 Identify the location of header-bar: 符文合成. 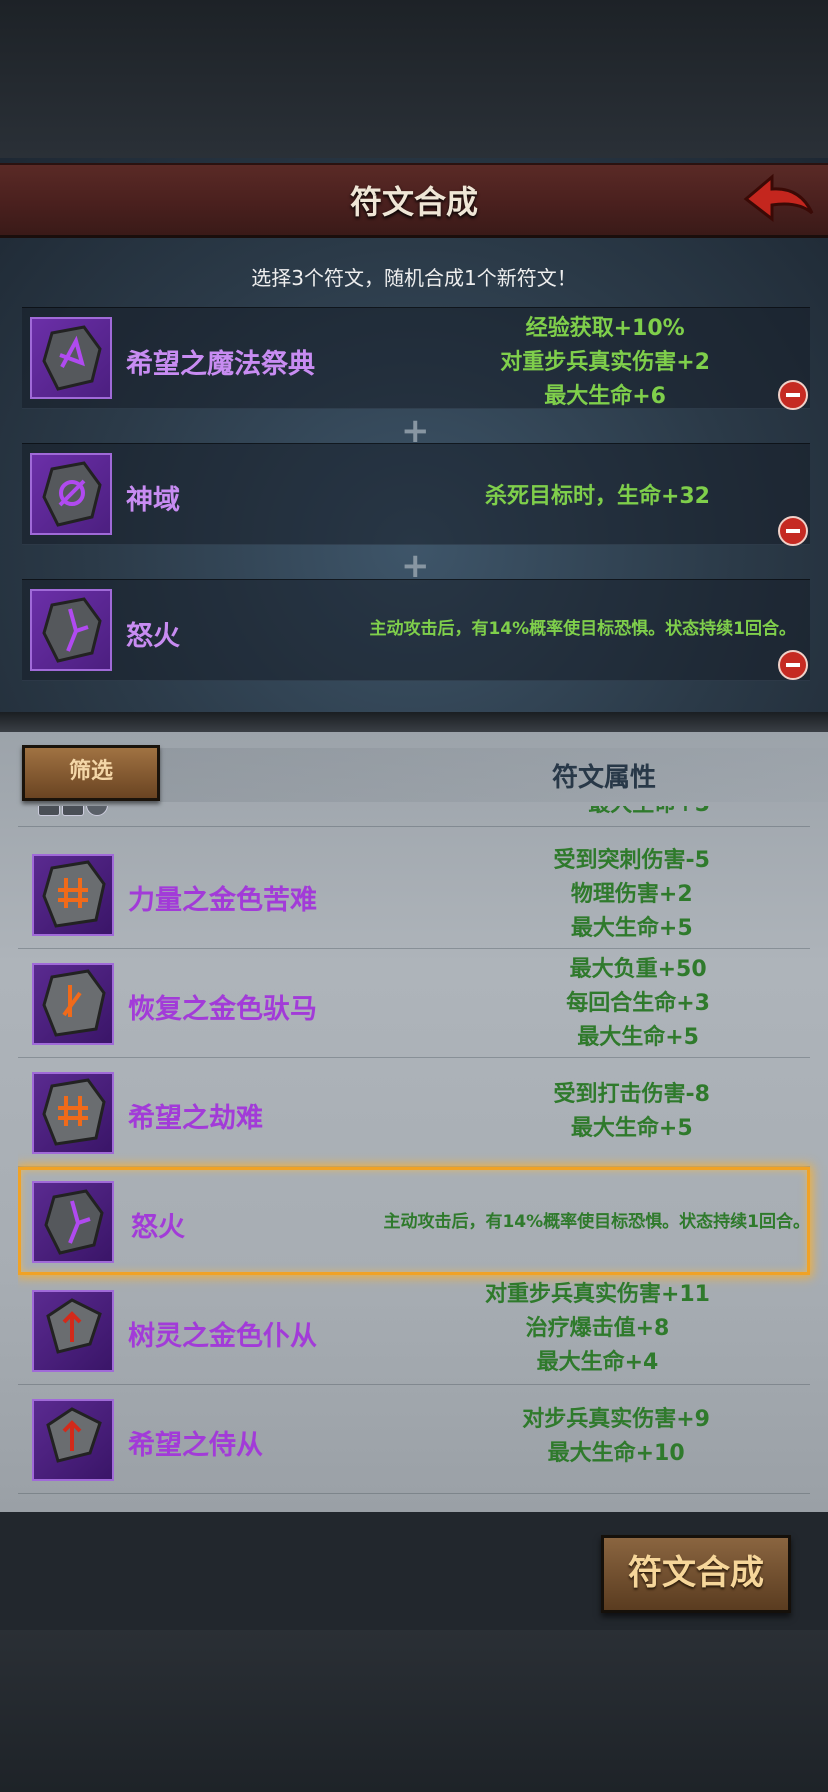
(414, 200).